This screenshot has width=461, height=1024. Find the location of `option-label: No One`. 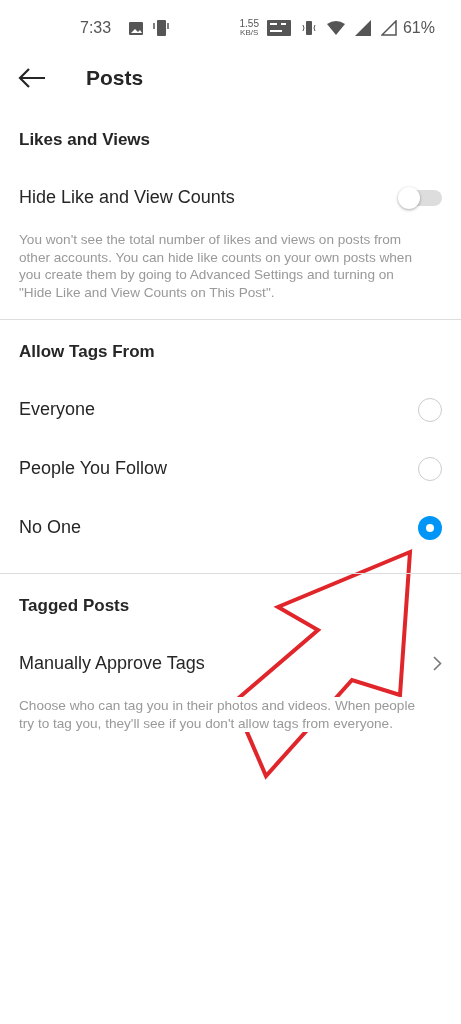

option-label: No One is located at coordinates (50, 527).